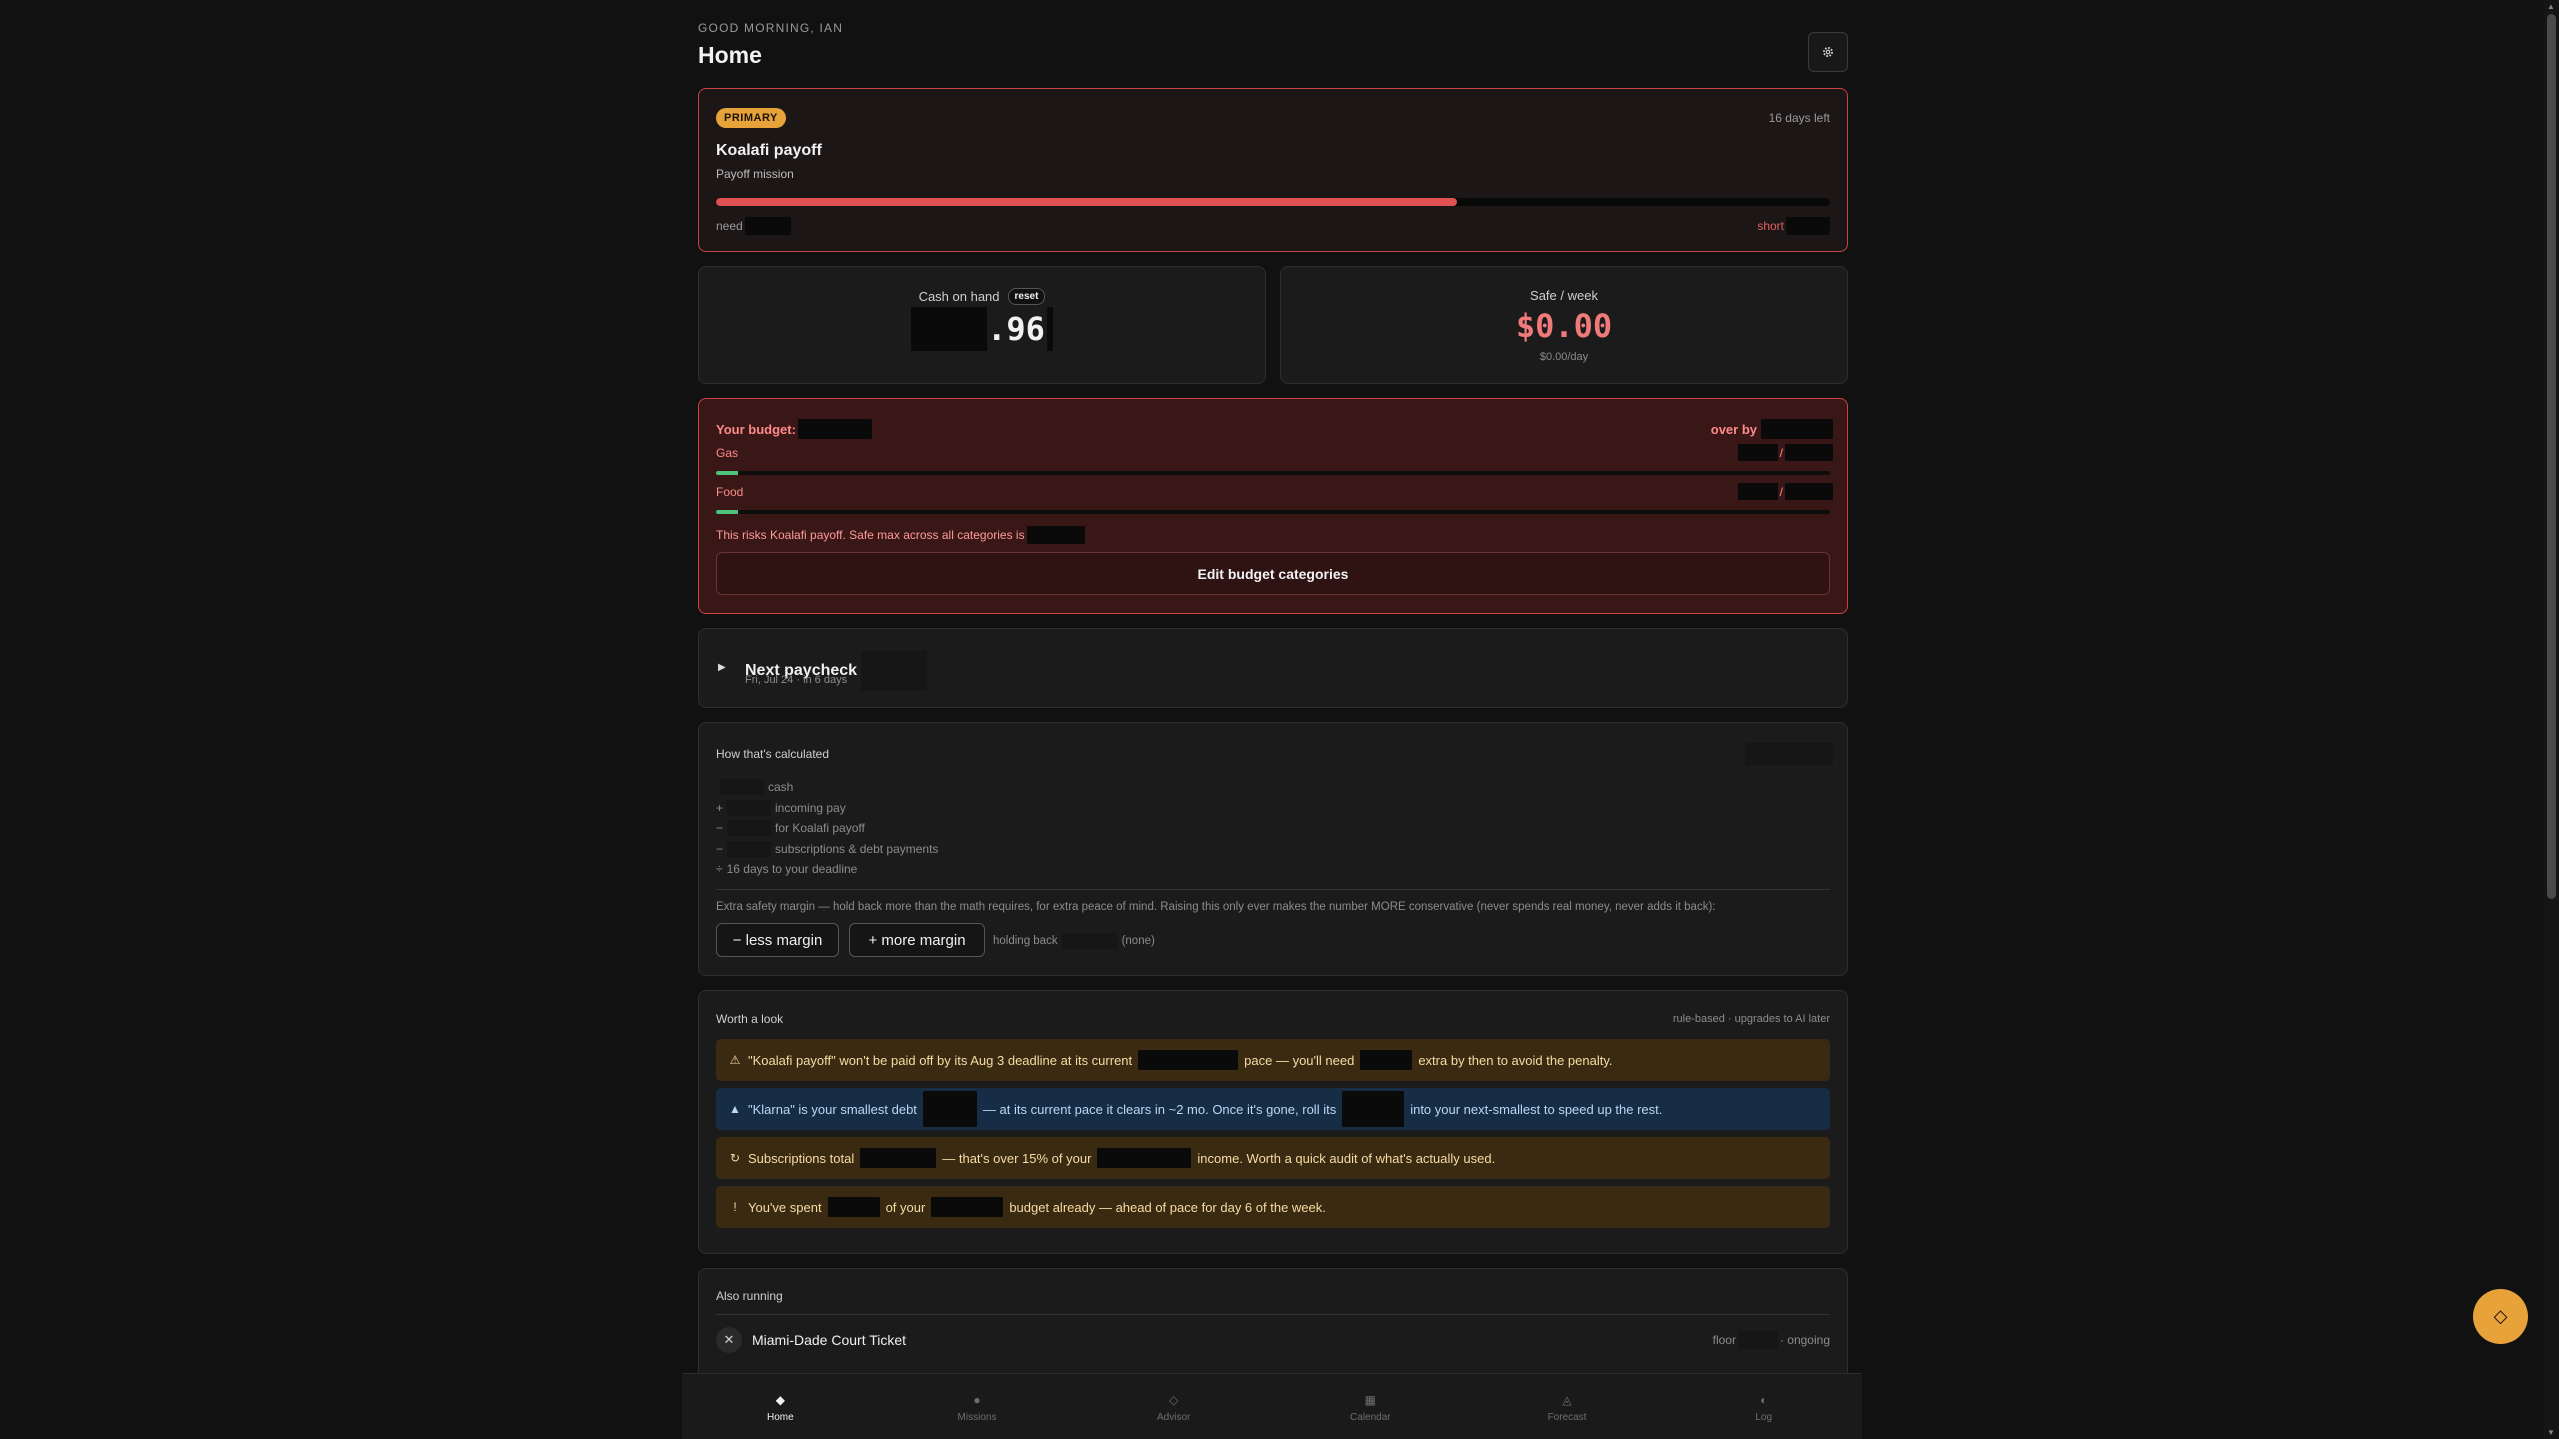 Image resolution: width=2559 pixels, height=1439 pixels. Describe the element at coordinates (801, 1158) in the screenshot. I see `alert-text: Subscriptions total` at that location.